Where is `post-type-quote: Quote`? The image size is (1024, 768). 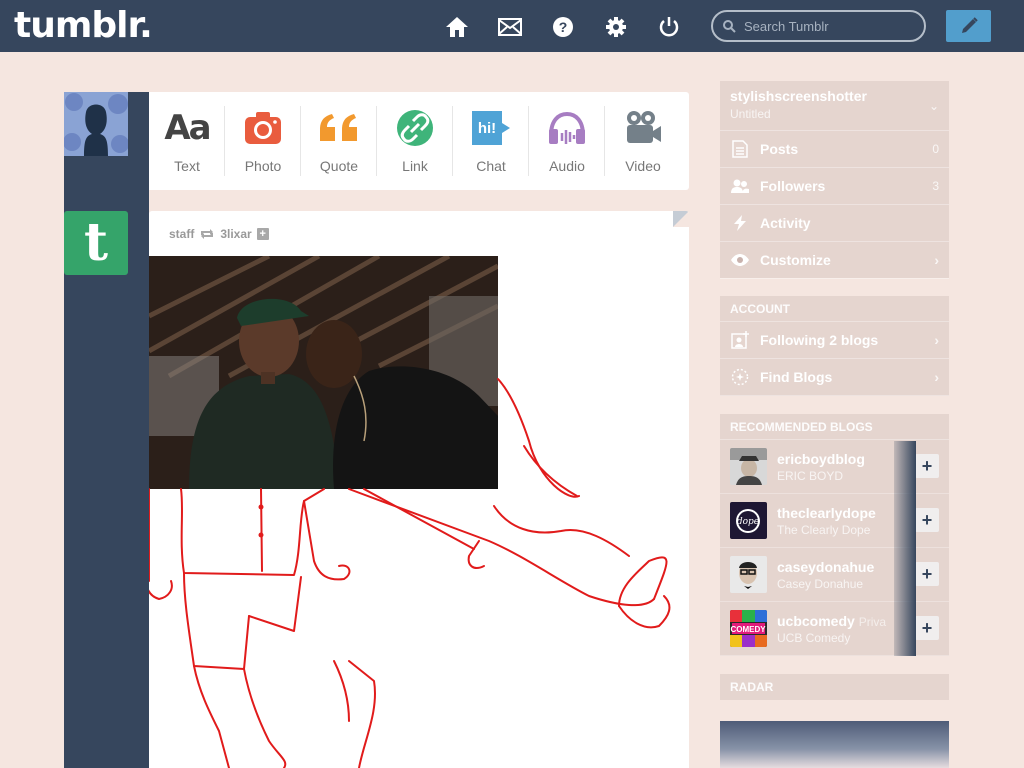
post-type-quote: Quote is located at coordinates (339, 141).